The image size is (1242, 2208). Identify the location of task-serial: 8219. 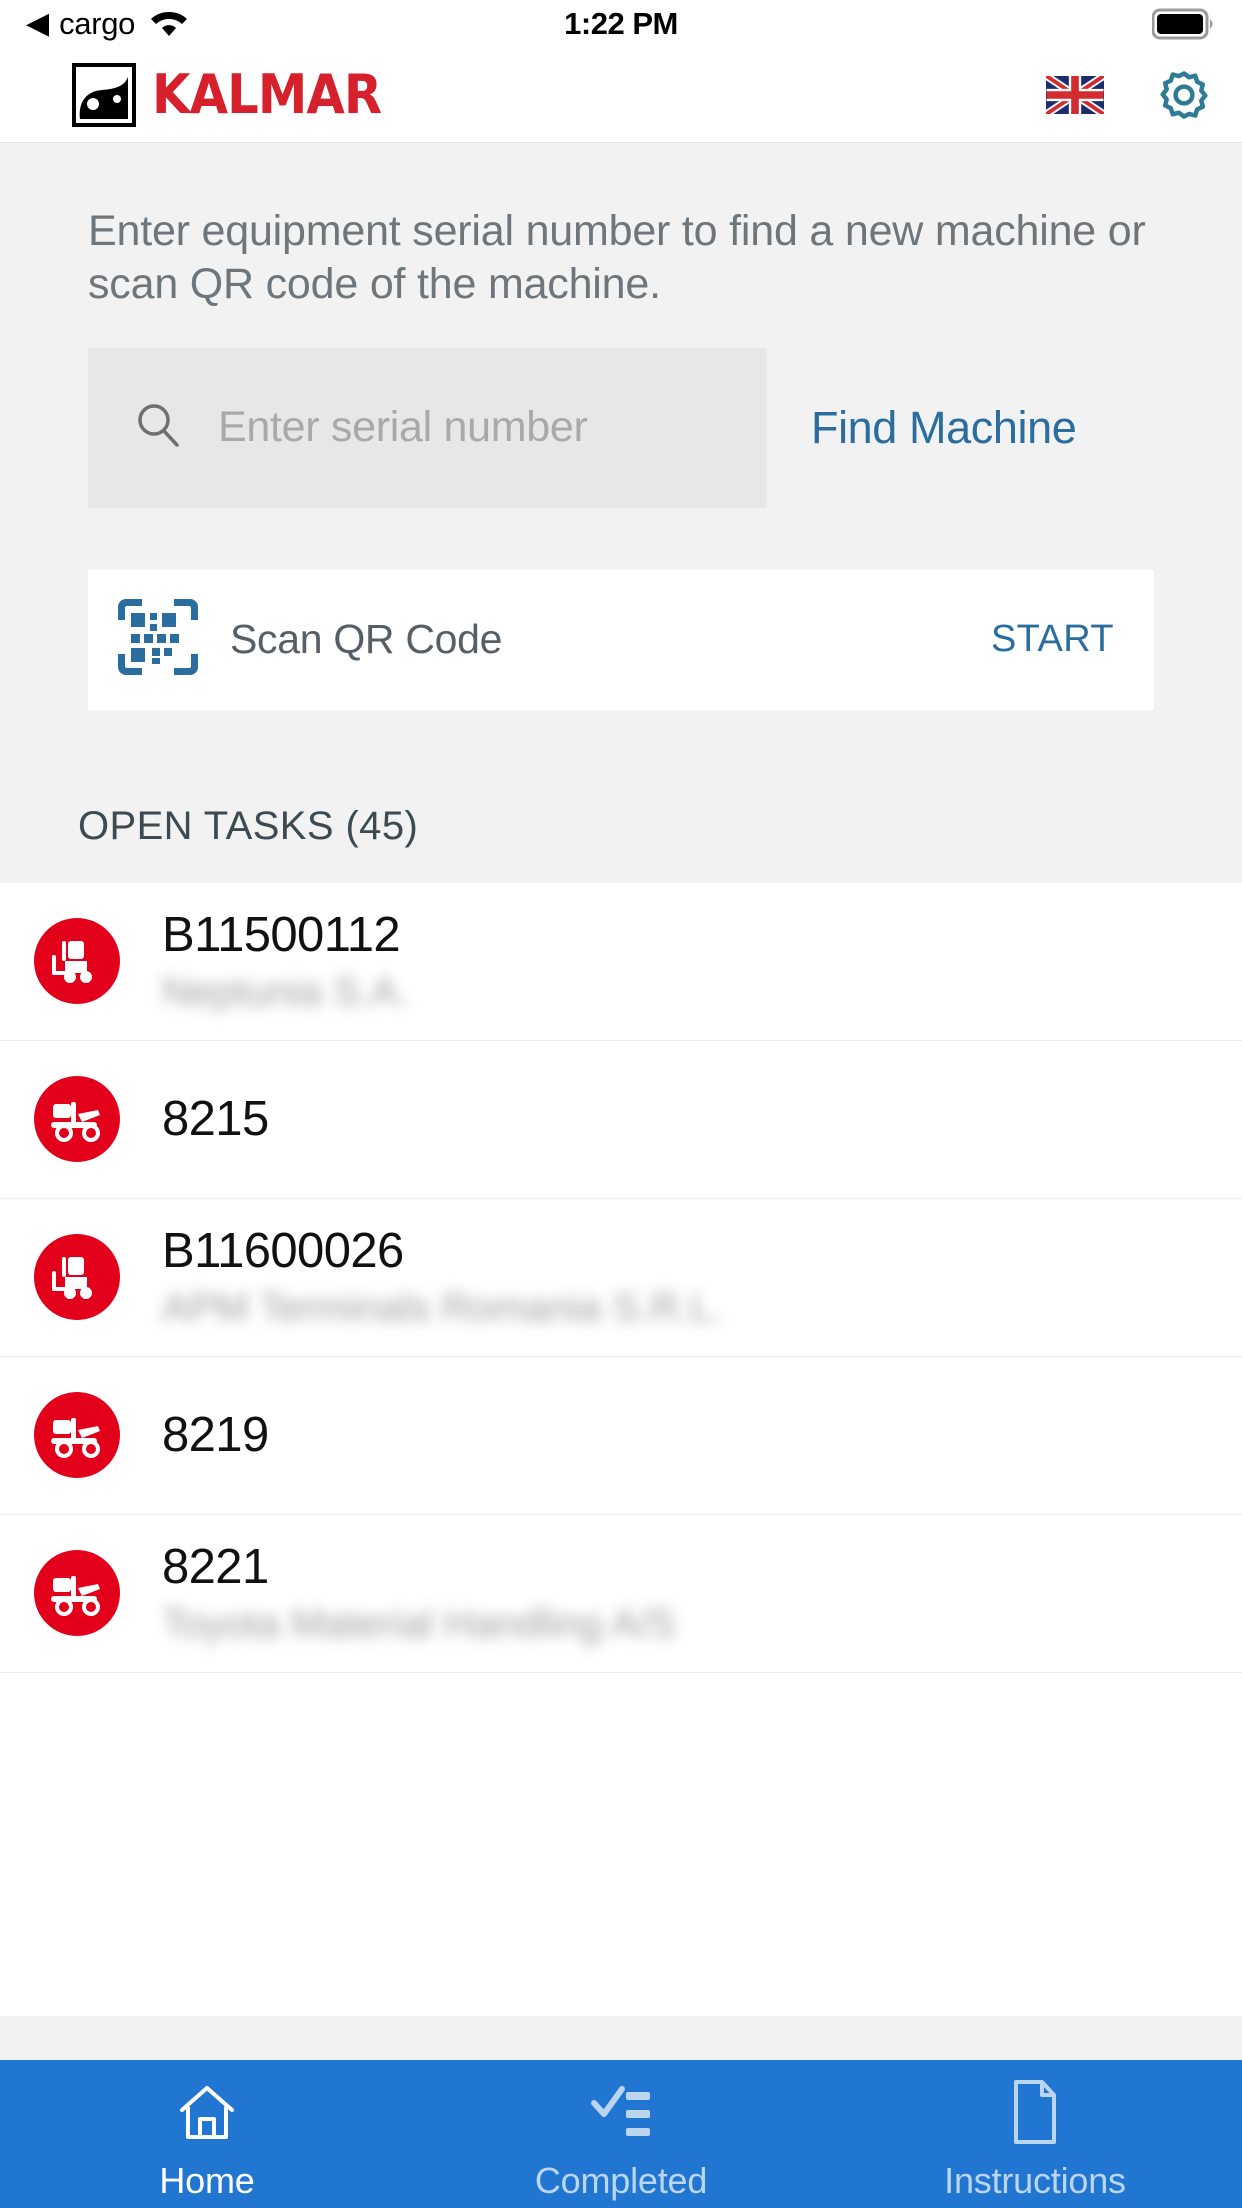
(215, 1434).